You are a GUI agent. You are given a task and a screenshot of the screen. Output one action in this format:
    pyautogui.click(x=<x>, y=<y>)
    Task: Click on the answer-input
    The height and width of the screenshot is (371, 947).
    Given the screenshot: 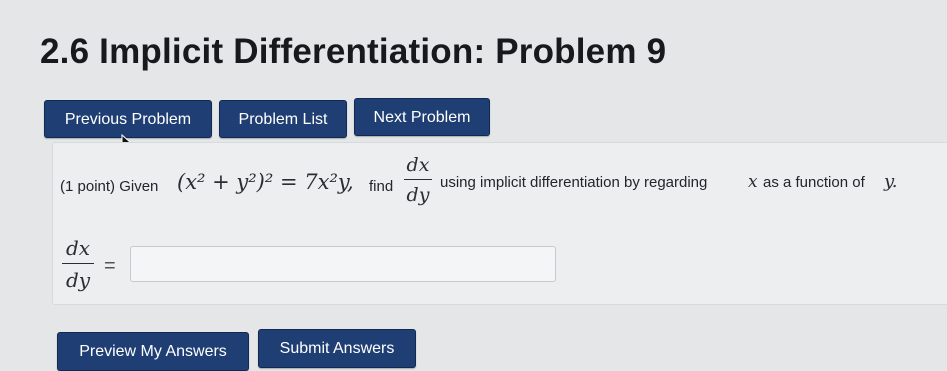 What is the action you would take?
    pyautogui.click(x=343, y=264)
    